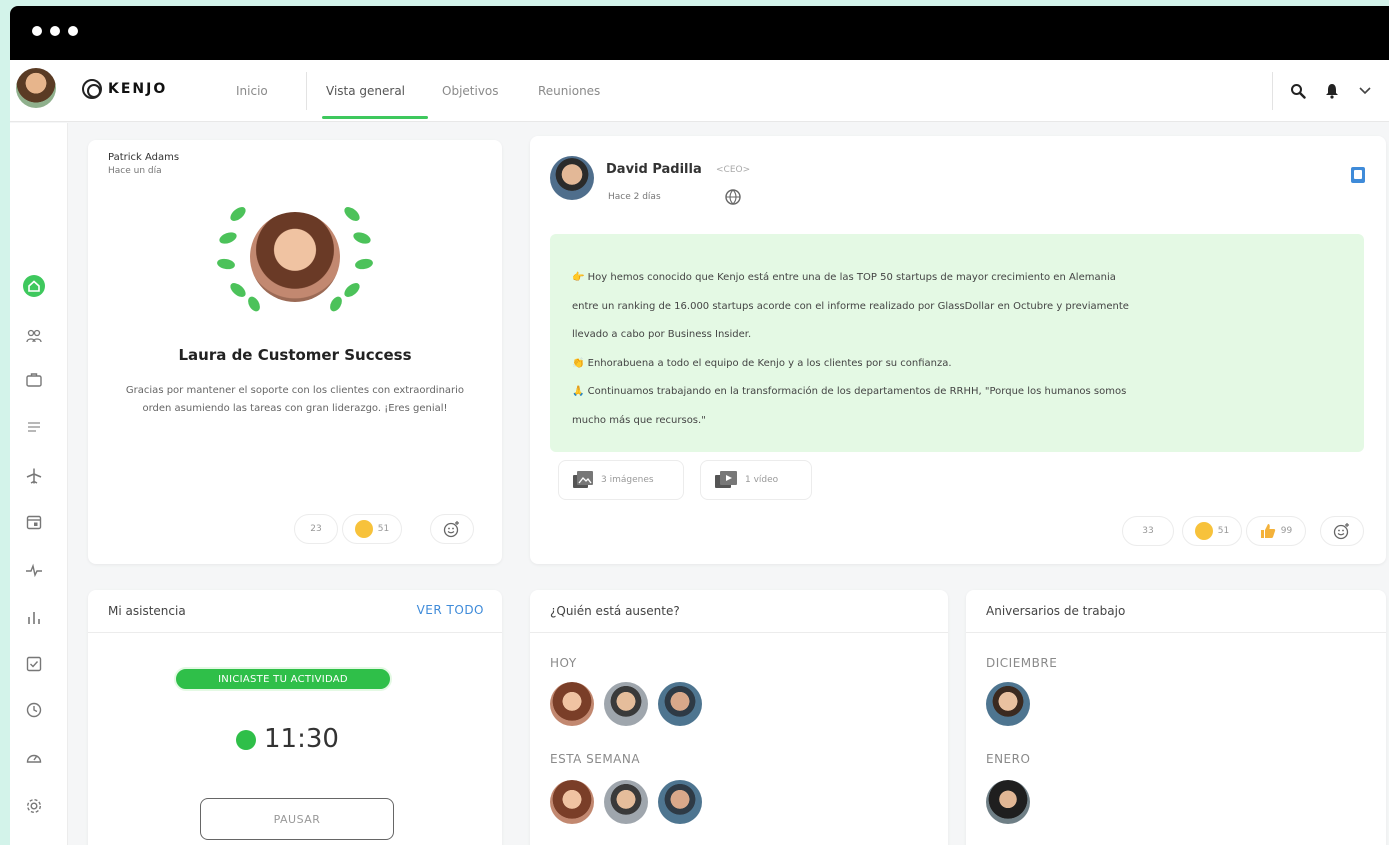 Image resolution: width=1389 pixels, height=845 pixels. What do you see at coordinates (252, 91) in the screenshot?
I see `nav-inicio: Inicio` at bounding box center [252, 91].